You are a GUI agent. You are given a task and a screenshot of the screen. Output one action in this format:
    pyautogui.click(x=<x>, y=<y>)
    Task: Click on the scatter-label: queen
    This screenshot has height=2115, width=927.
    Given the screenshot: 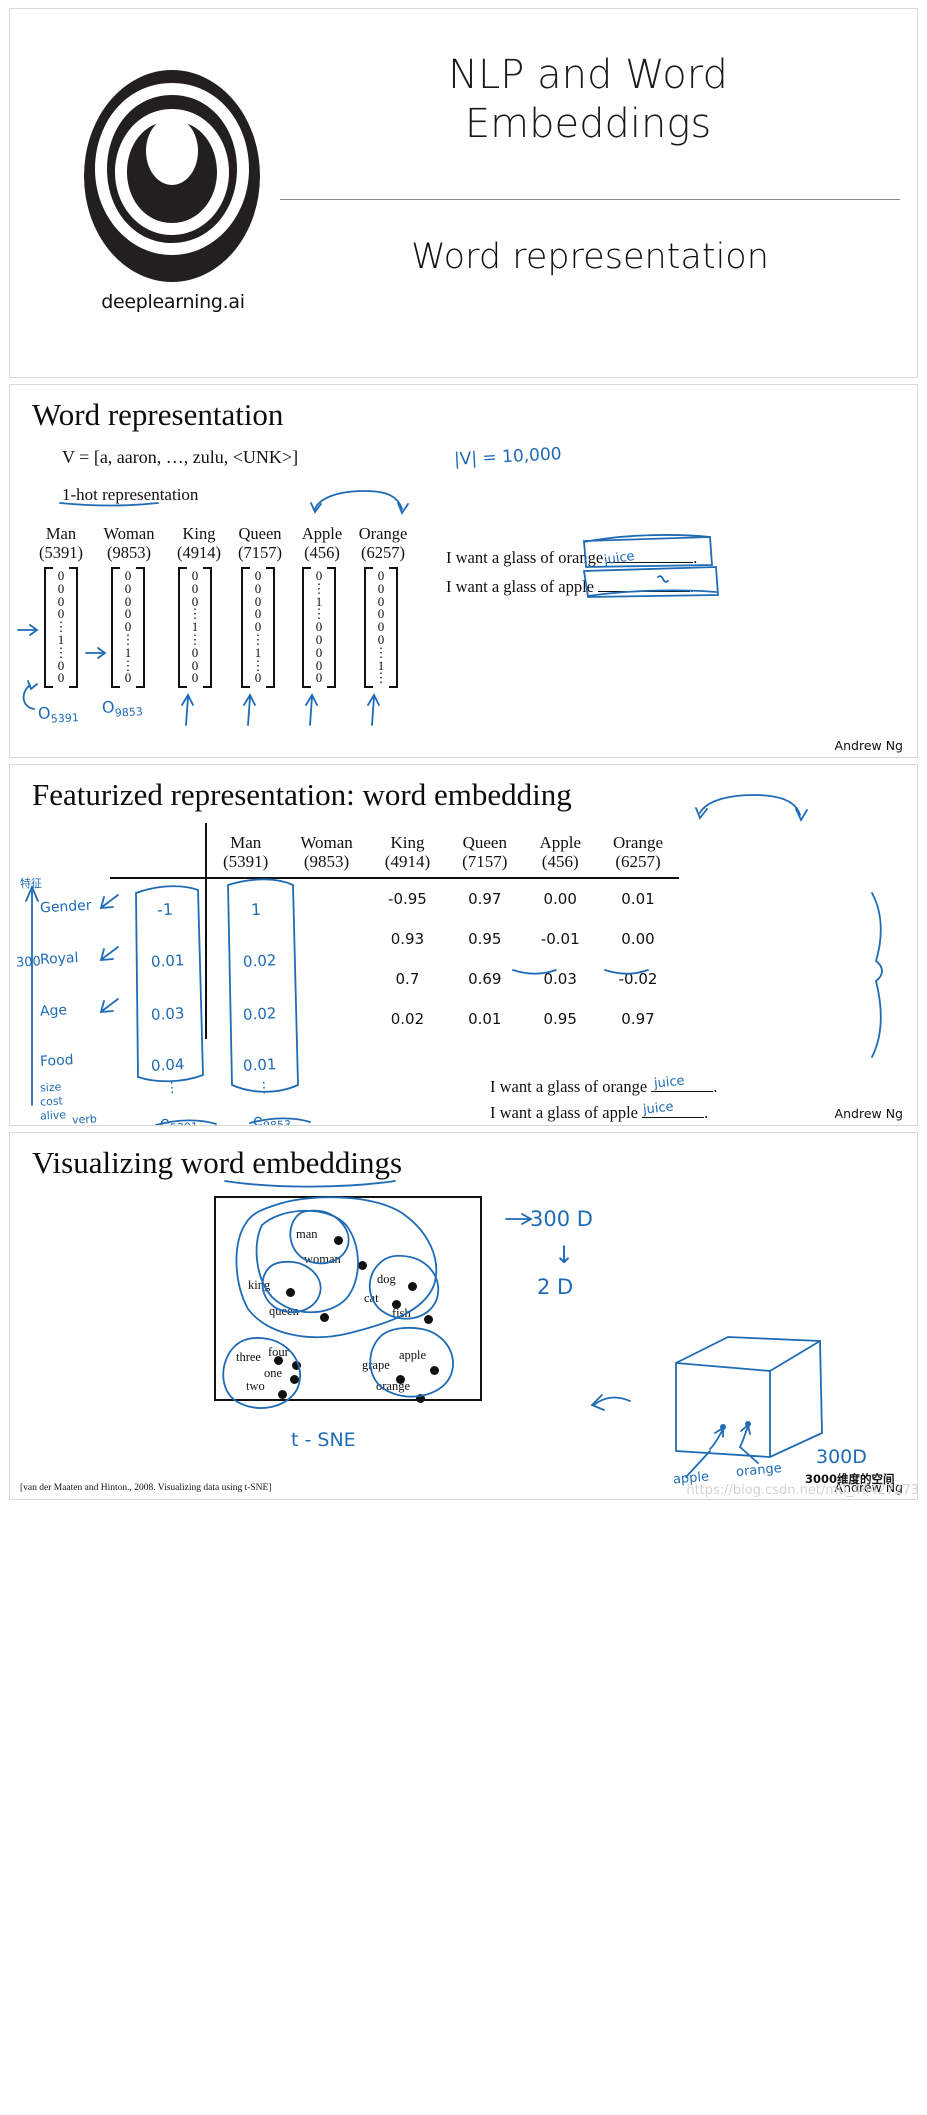 What is the action you would take?
    pyautogui.click(x=284, y=1311)
    